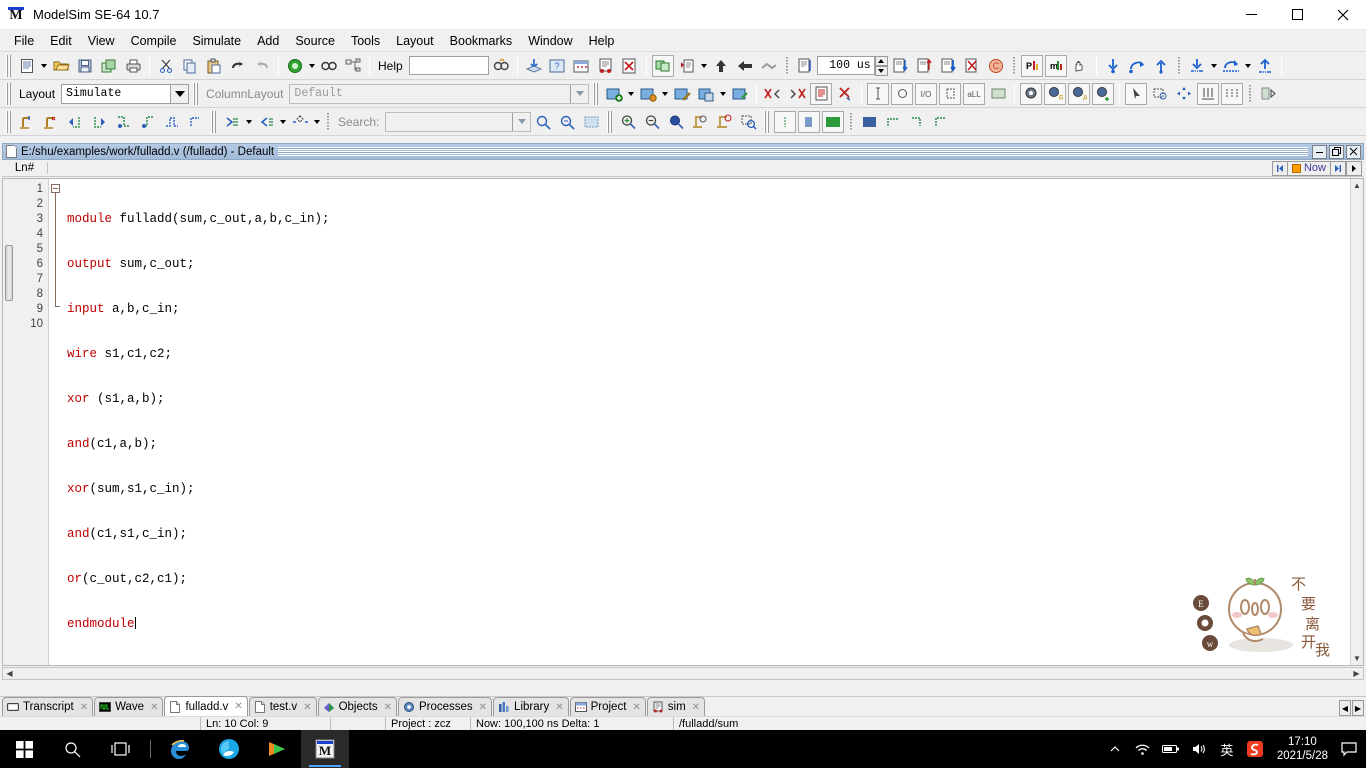  Describe the element at coordinates (48, 706) in the screenshot. I see `tab-transcript: Transcript ✕` at that location.